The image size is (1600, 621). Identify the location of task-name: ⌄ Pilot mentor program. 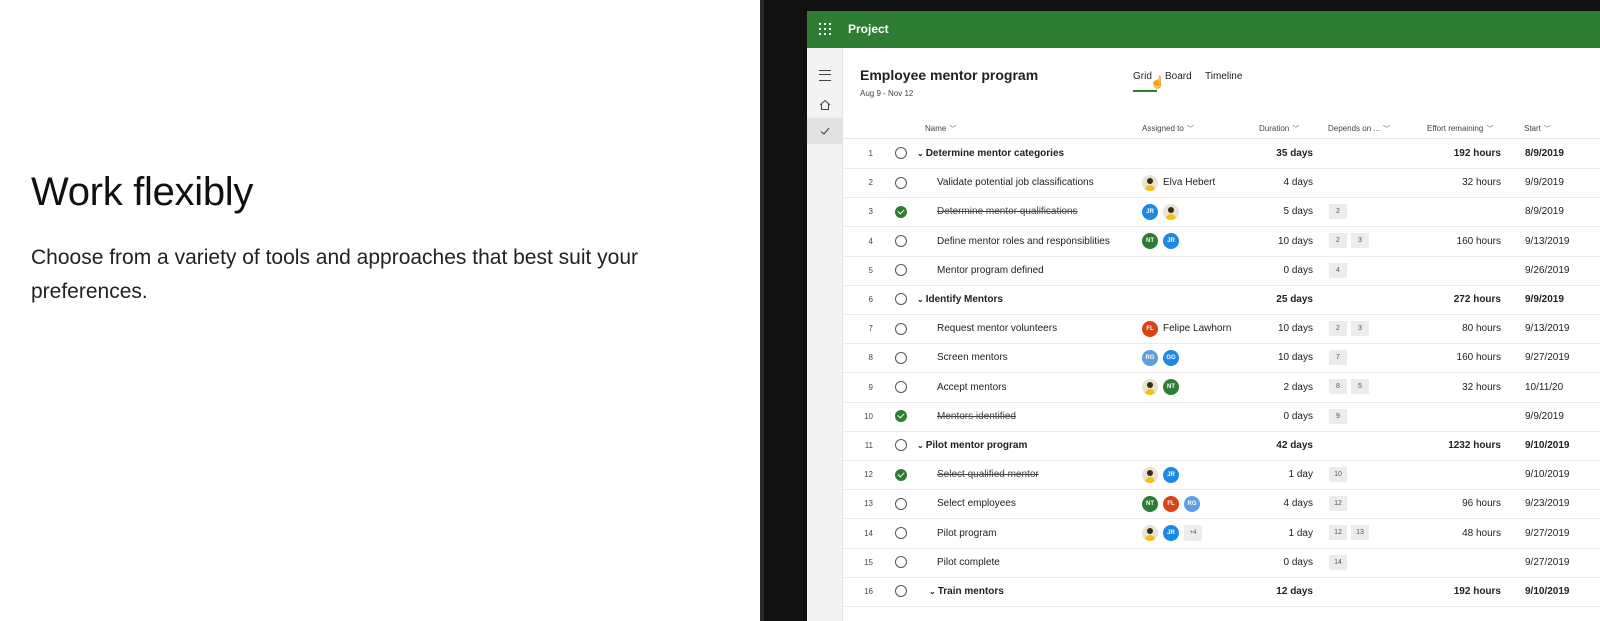
(972, 445).